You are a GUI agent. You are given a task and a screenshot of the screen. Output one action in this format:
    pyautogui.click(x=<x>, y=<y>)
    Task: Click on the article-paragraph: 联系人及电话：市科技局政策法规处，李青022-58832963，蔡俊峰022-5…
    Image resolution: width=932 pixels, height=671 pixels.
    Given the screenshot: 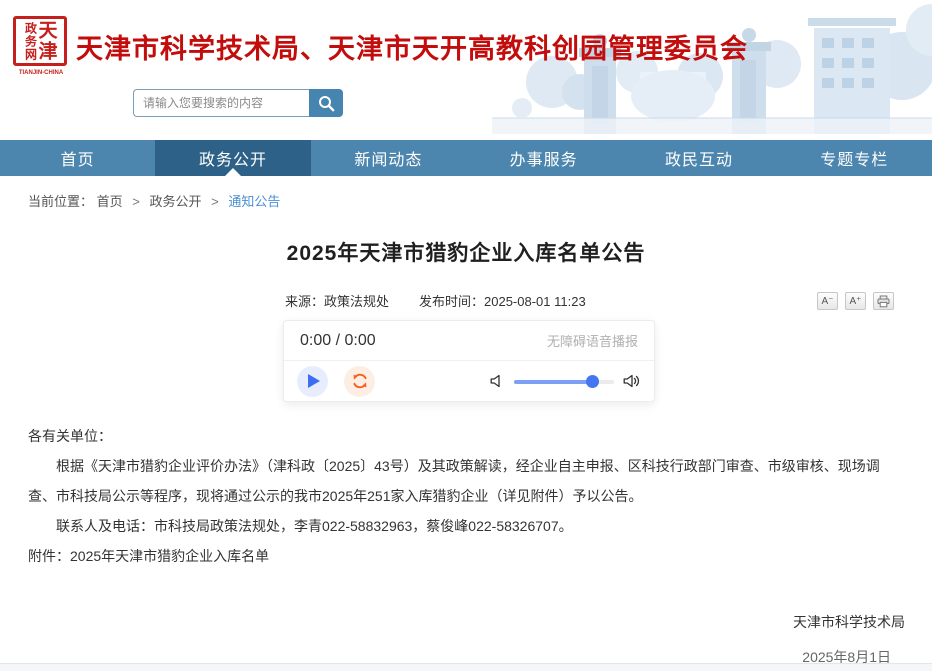 What is the action you would take?
    pyautogui.click(x=300, y=526)
    